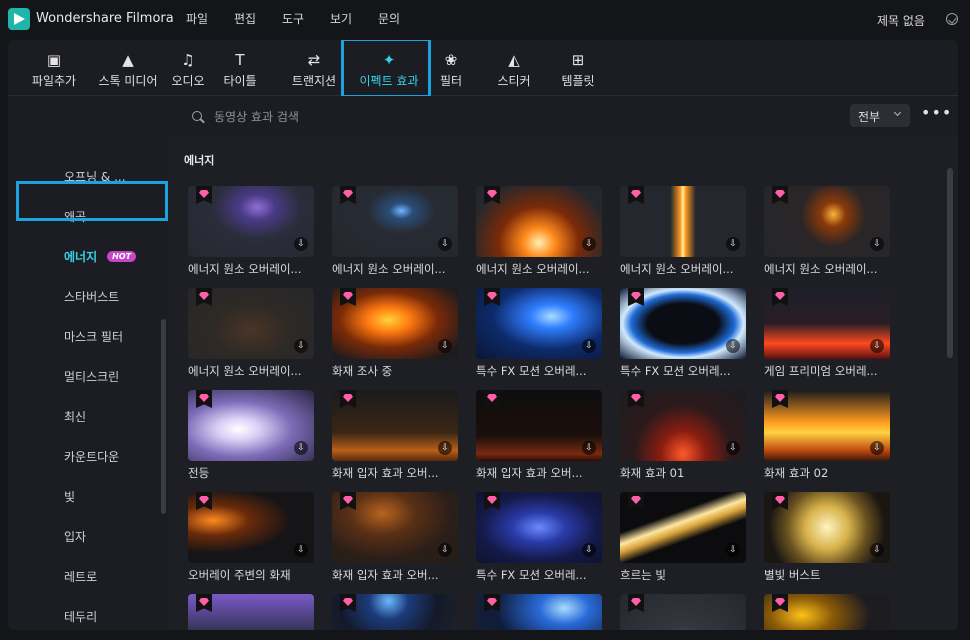  Describe the element at coordinates (451, 70) in the screenshot. I see `toolbar-tab-6: ❀ 필터` at that location.